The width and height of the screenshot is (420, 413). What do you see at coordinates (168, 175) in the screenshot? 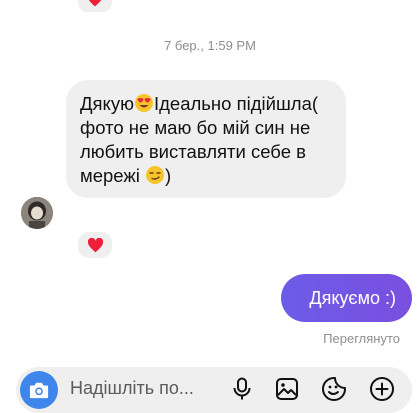
I see `incoming-message-text-end: )` at bounding box center [168, 175].